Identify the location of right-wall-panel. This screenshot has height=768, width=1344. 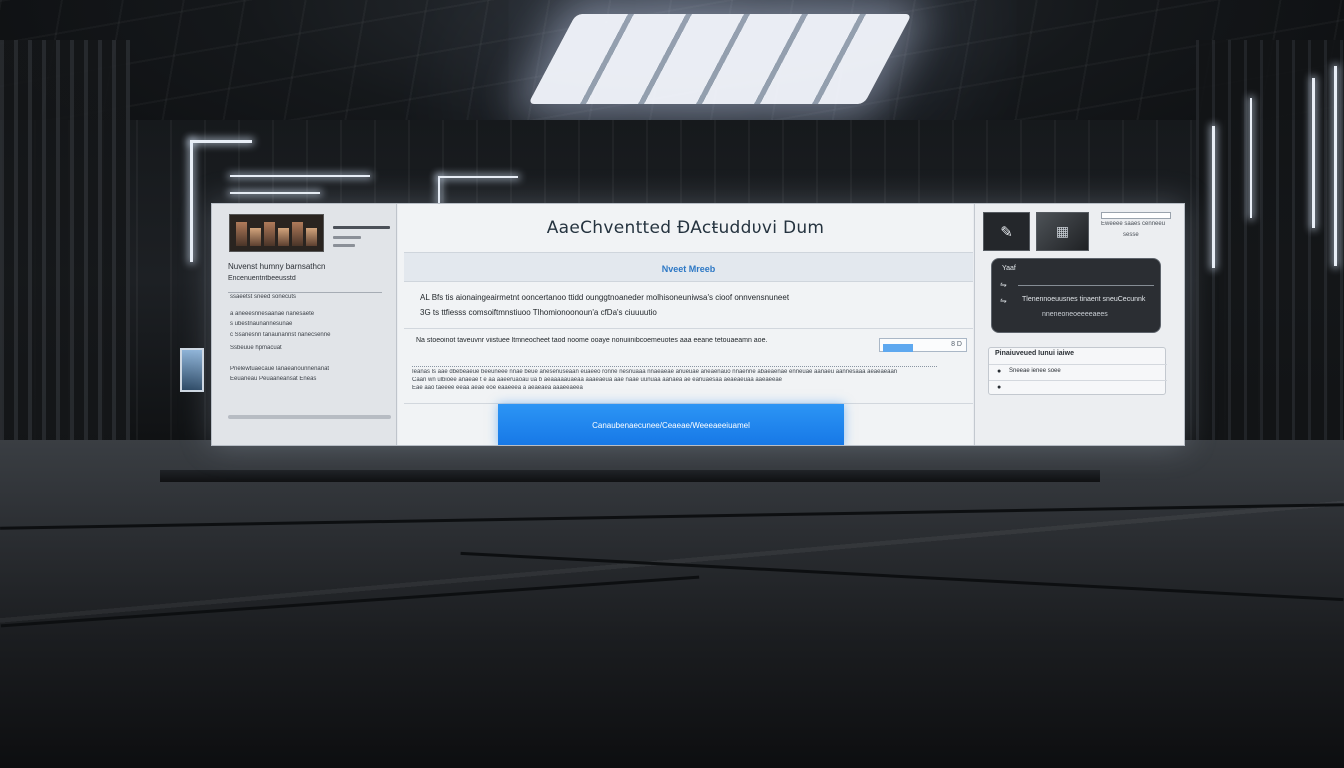
(1270, 240).